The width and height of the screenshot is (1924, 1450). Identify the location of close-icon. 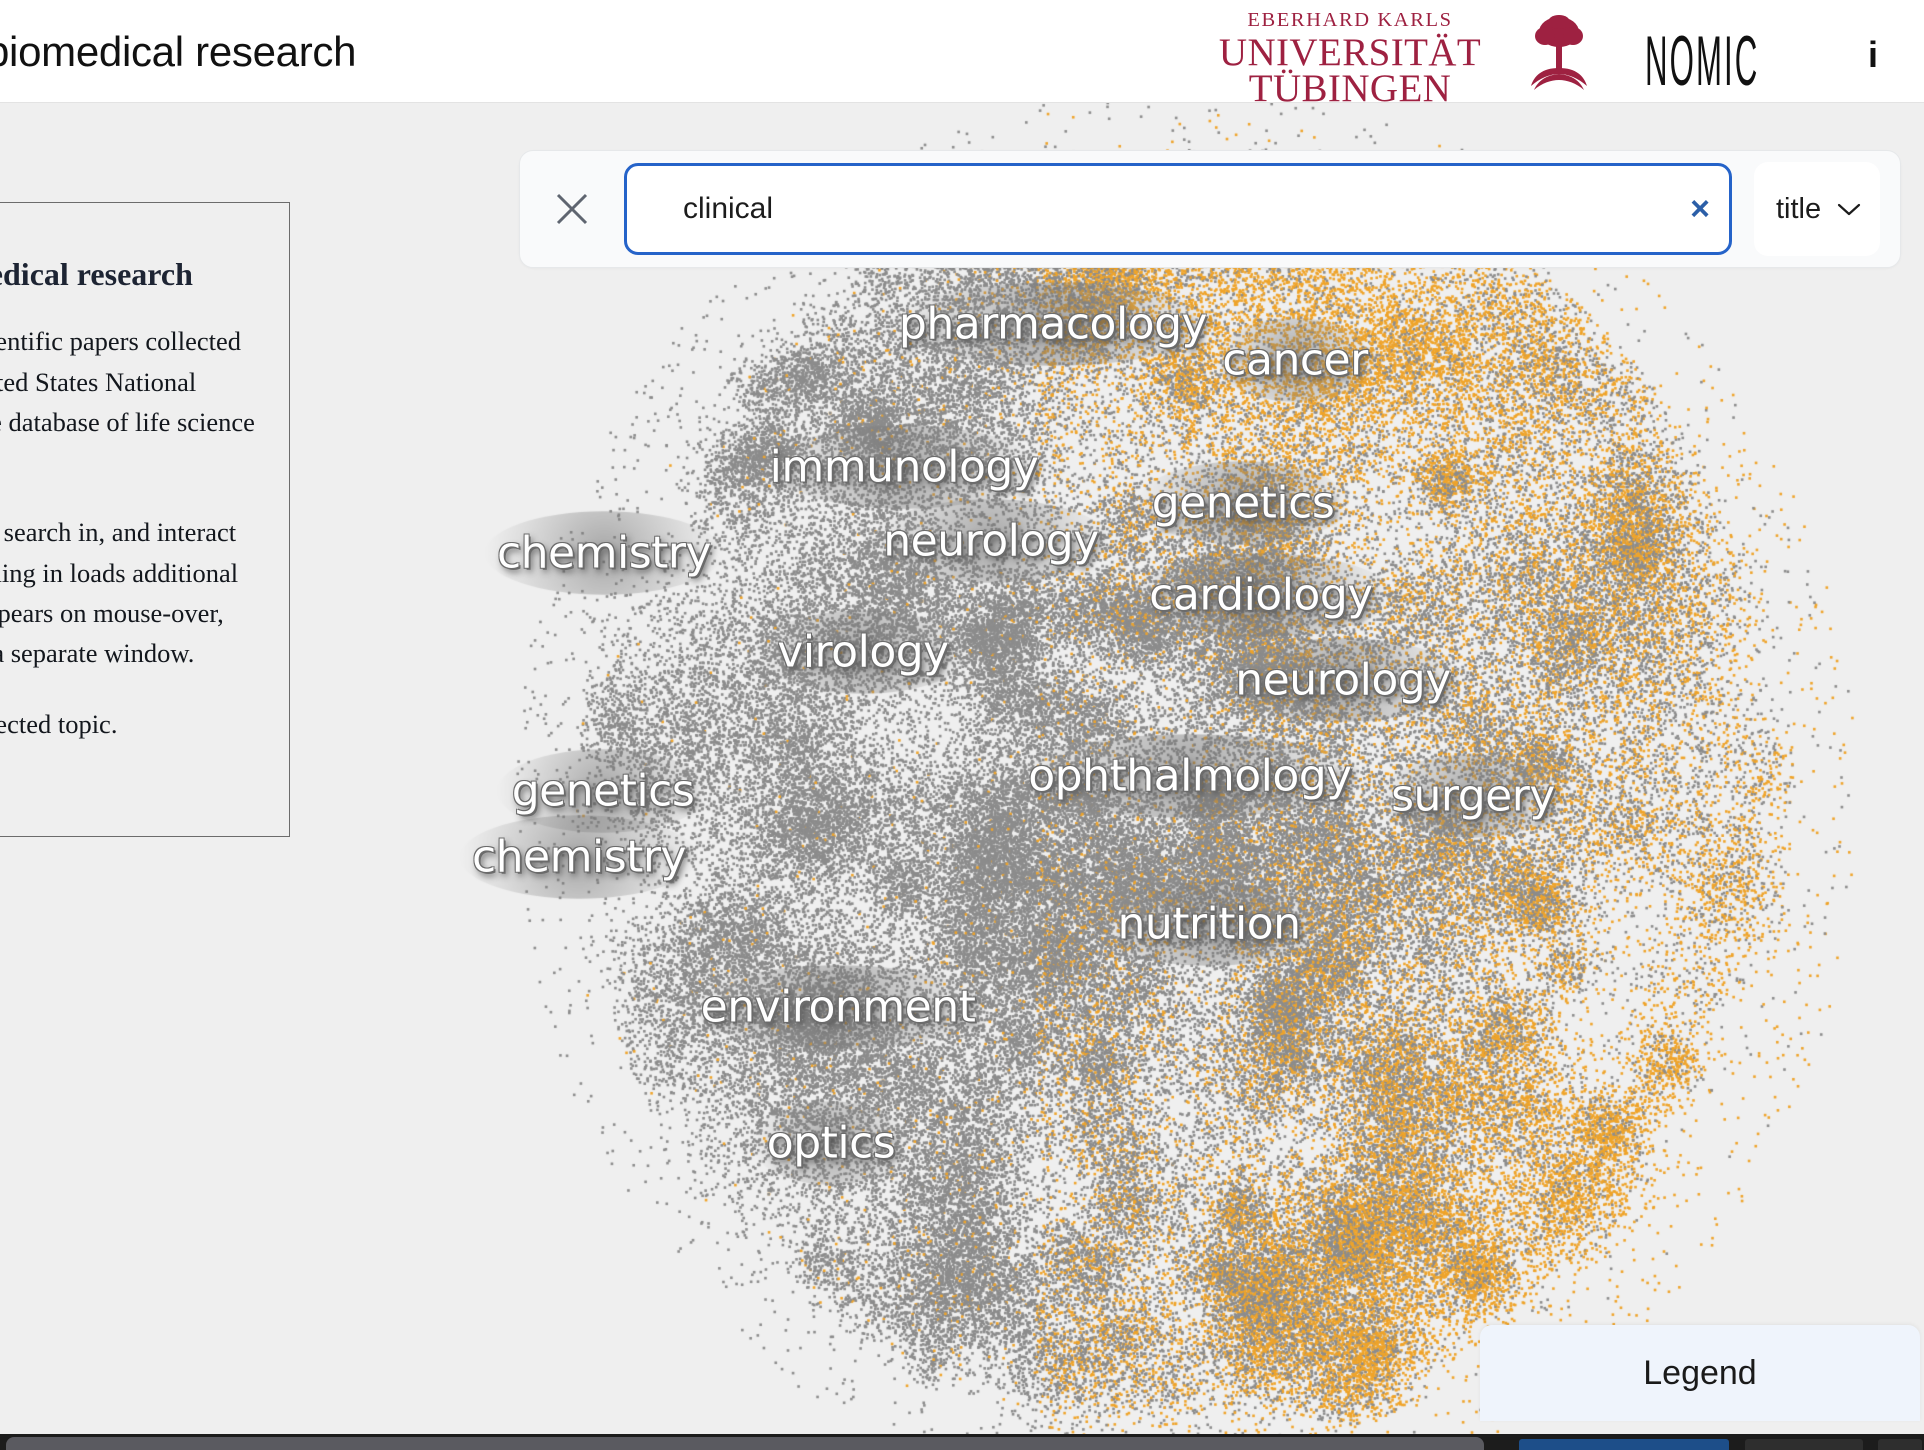
(572, 209).